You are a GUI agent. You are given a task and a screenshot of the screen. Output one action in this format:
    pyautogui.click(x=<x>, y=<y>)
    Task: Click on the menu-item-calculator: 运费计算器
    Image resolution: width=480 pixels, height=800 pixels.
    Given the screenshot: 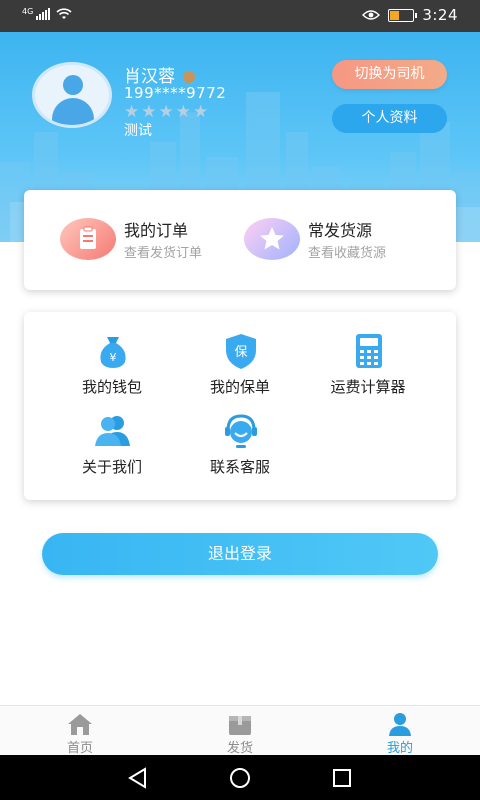 What is the action you would take?
    pyautogui.click(x=368, y=367)
    